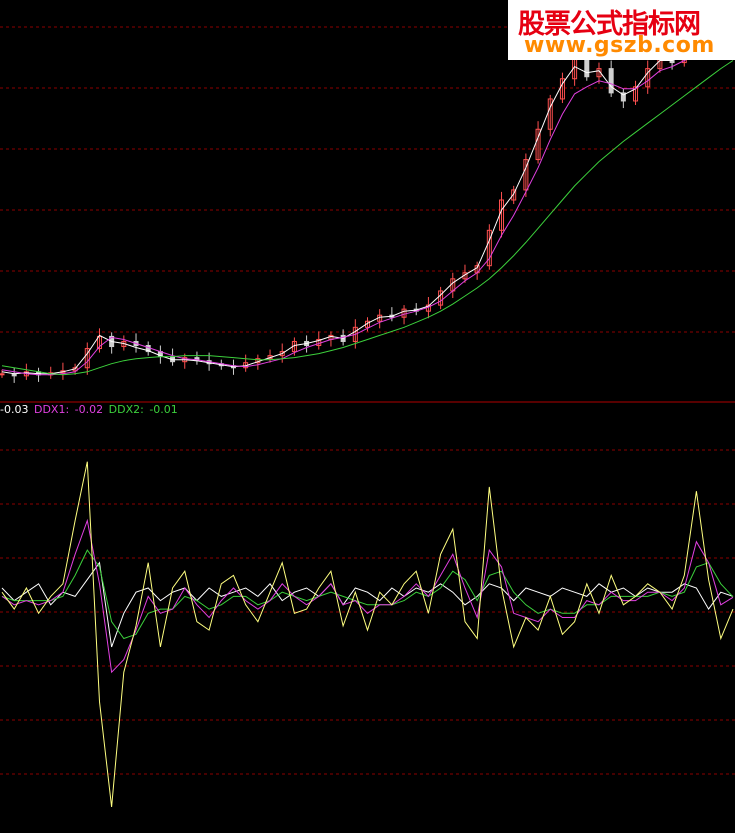 This screenshot has height=833, width=735. I want to click on ddx1-label: DDX1:, so click(51, 409).